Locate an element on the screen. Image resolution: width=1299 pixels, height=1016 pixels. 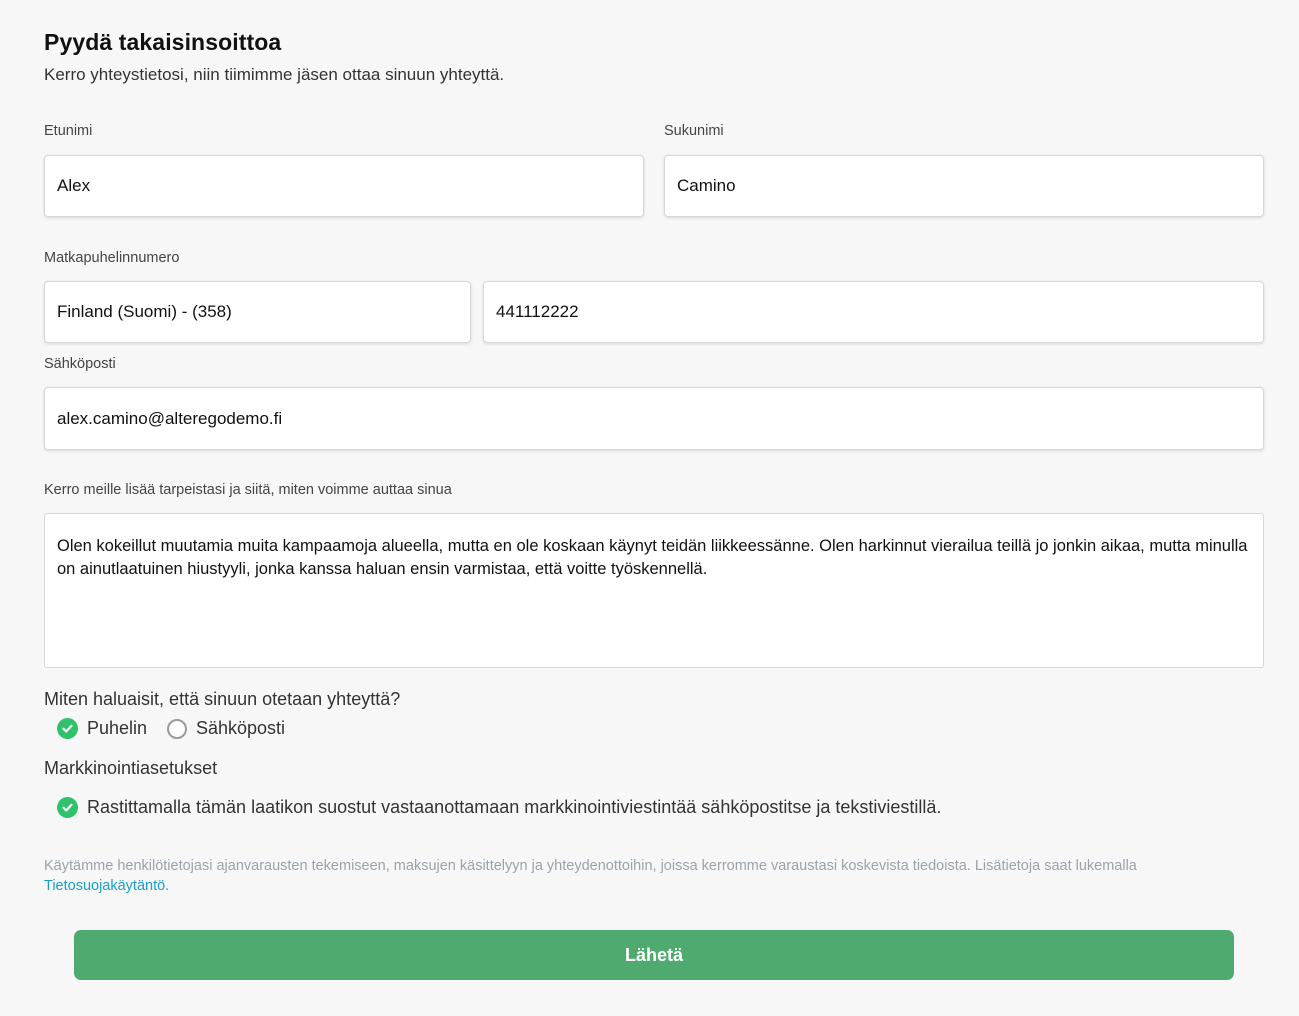
privacy-policy-link: Tietosuojakäytäntö. is located at coordinates (106, 886).